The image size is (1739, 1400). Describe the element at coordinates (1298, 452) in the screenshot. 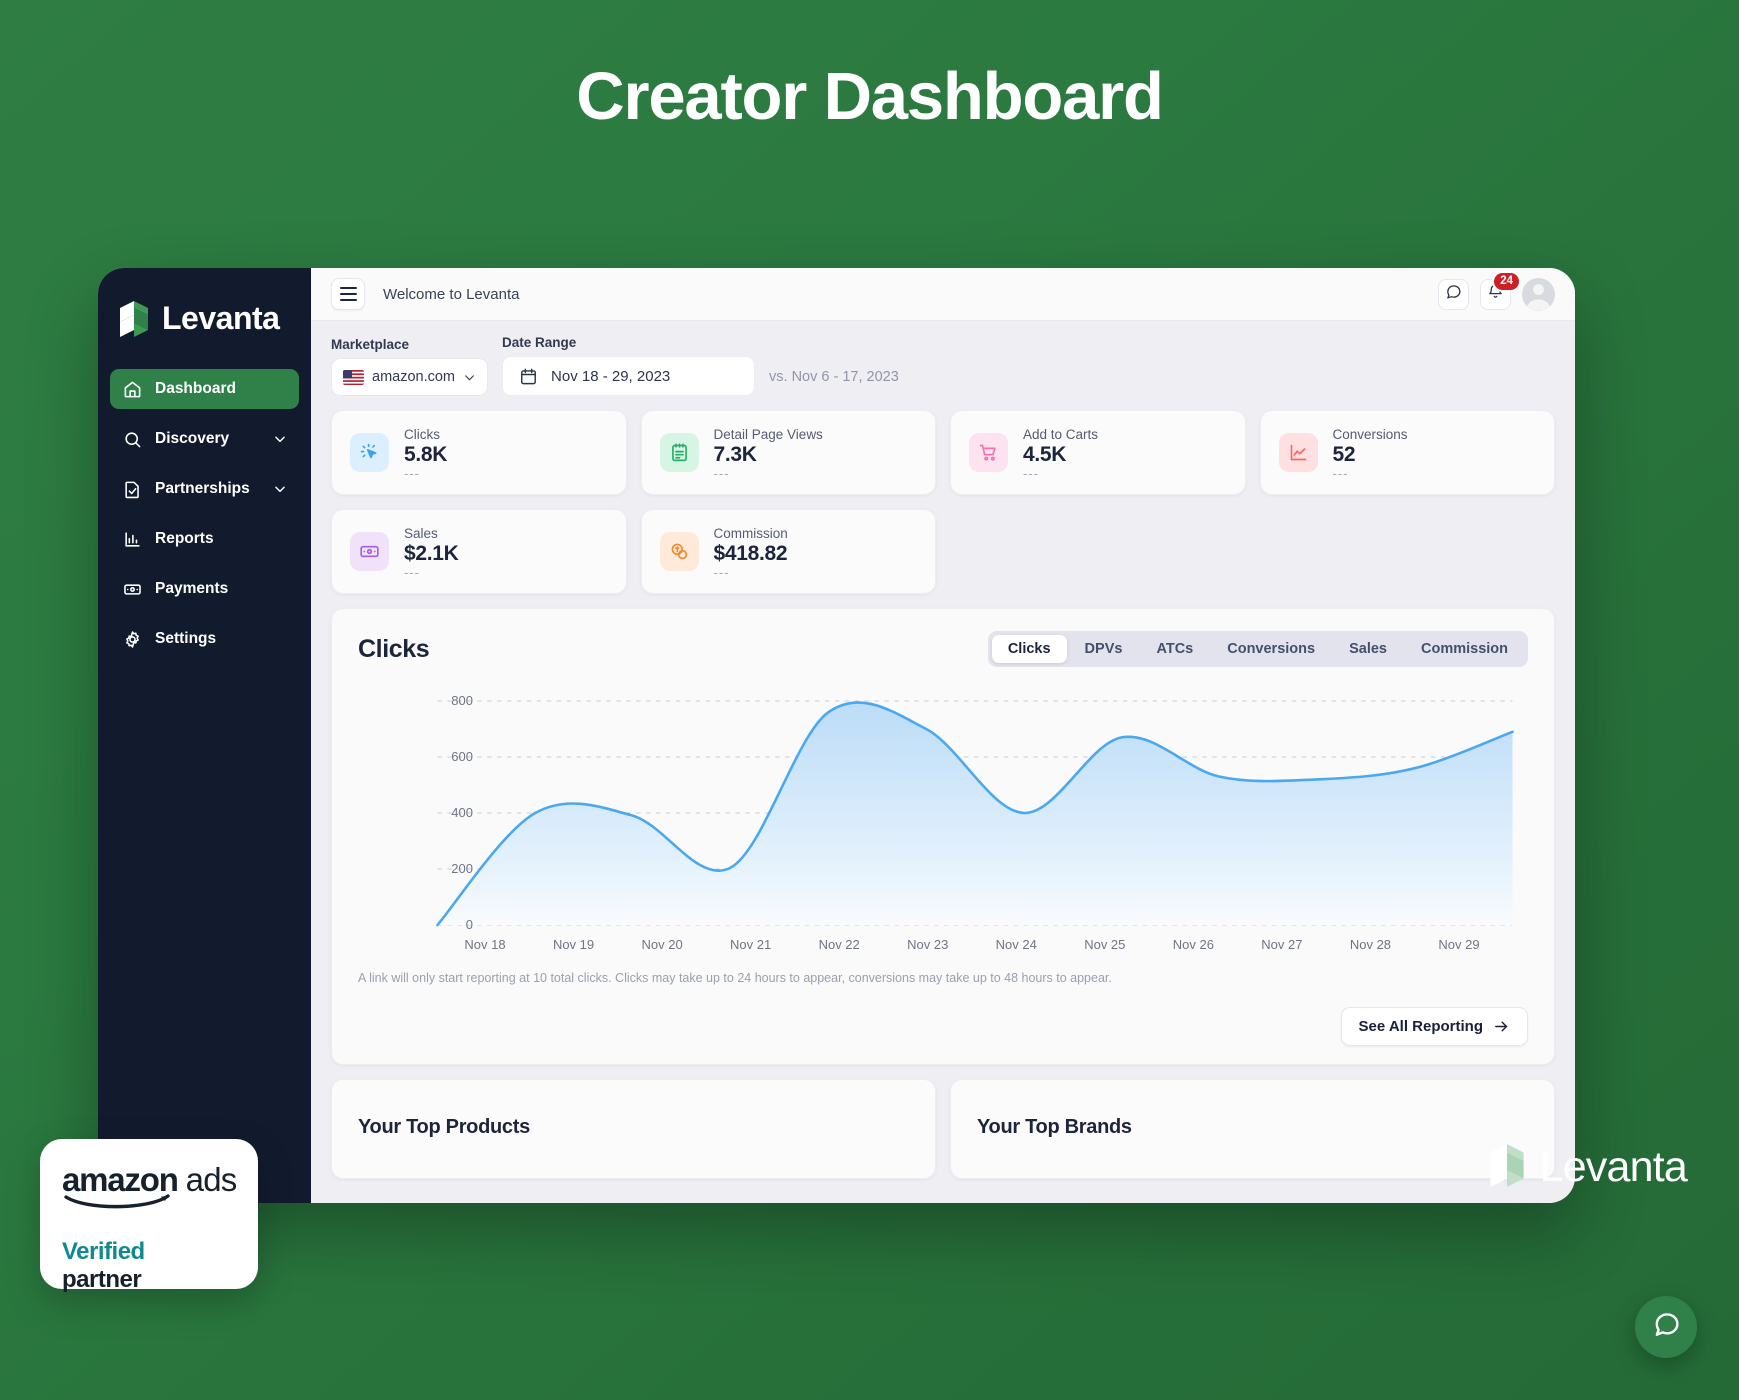

I see `line-chart-icon` at that location.